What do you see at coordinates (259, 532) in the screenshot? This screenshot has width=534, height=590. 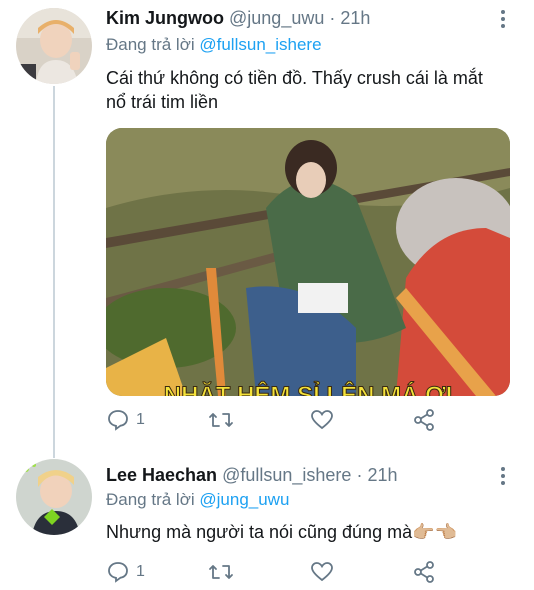 I see `tweet-text-content: Nhưng mà người ta nói cũng đúng mà` at bounding box center [259, 532].